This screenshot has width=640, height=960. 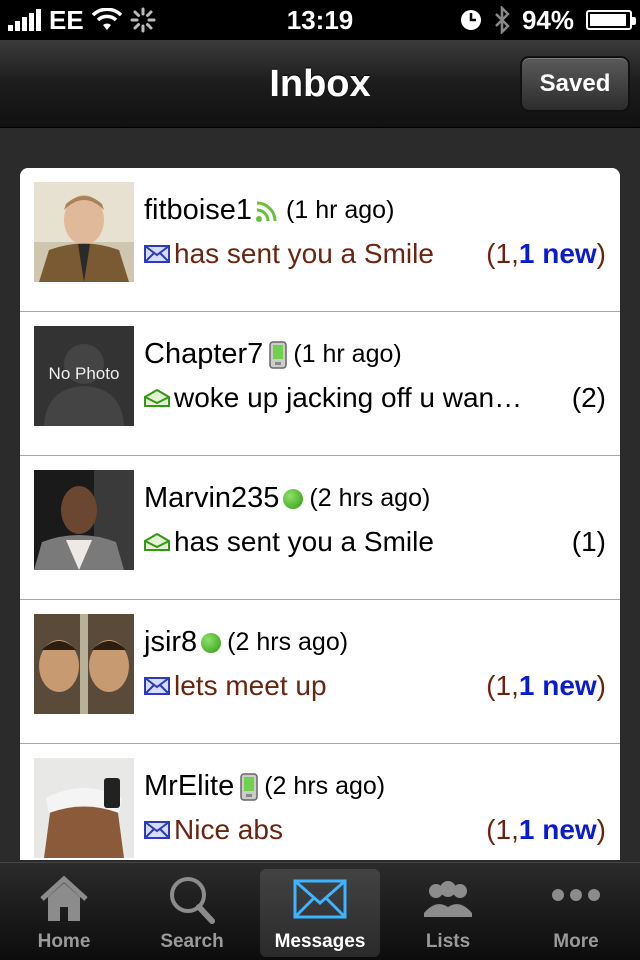 I want to click on message-line: Nice abs (1,1 new), so click(x=375, y=830).